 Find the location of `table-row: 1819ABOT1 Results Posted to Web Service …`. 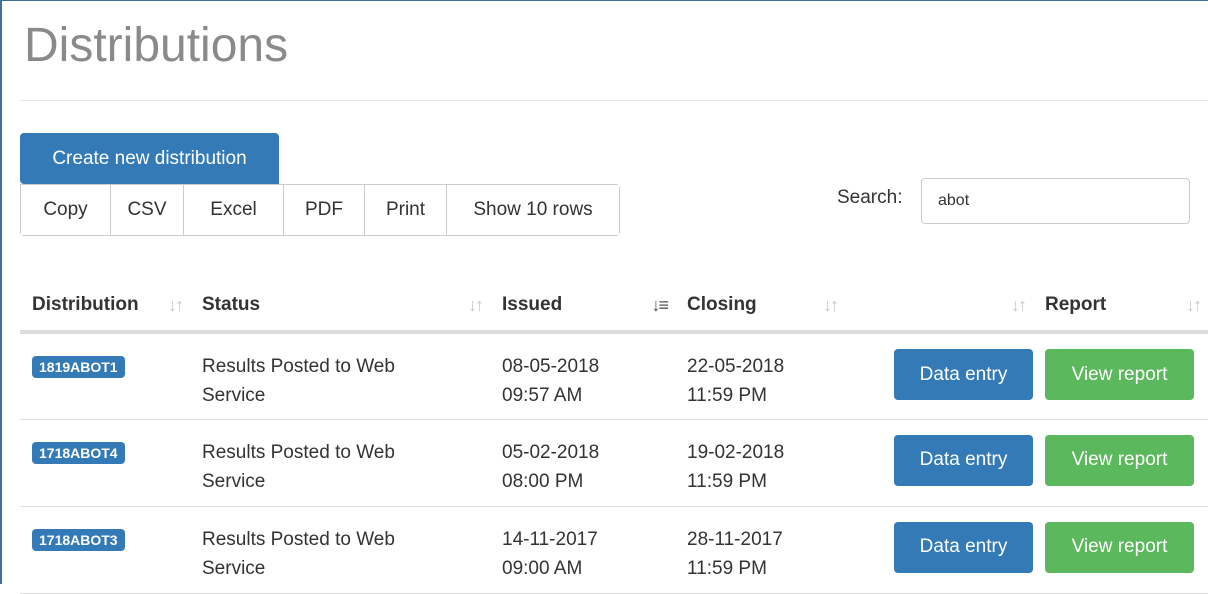

table-row: 1819ABOT1 Results Posted to Web Service … is located at coordinates (614, 376).